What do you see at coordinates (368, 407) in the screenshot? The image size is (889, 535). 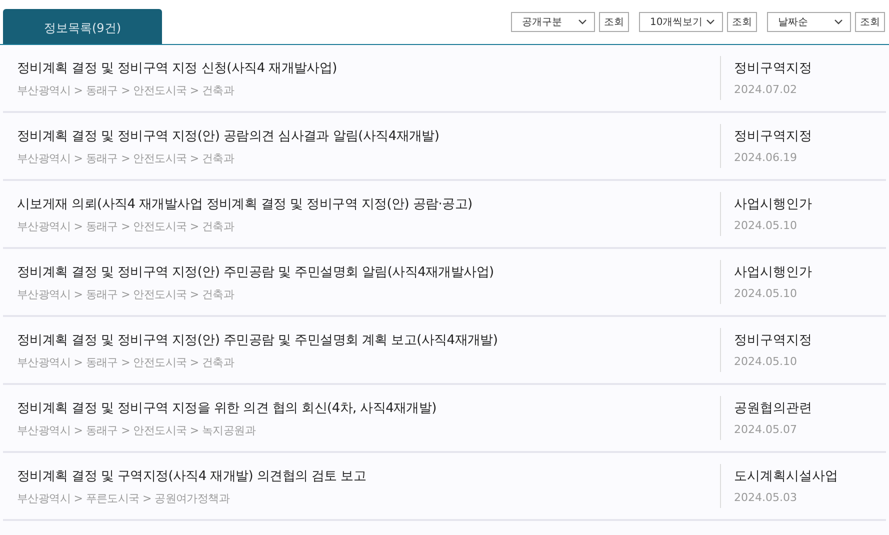 I see `item-title: 정비계획 결정 및 정비구역 지정을 위한 의견 협의 회신(4차, 사직4재개발)` at bounding box center [368, 407].